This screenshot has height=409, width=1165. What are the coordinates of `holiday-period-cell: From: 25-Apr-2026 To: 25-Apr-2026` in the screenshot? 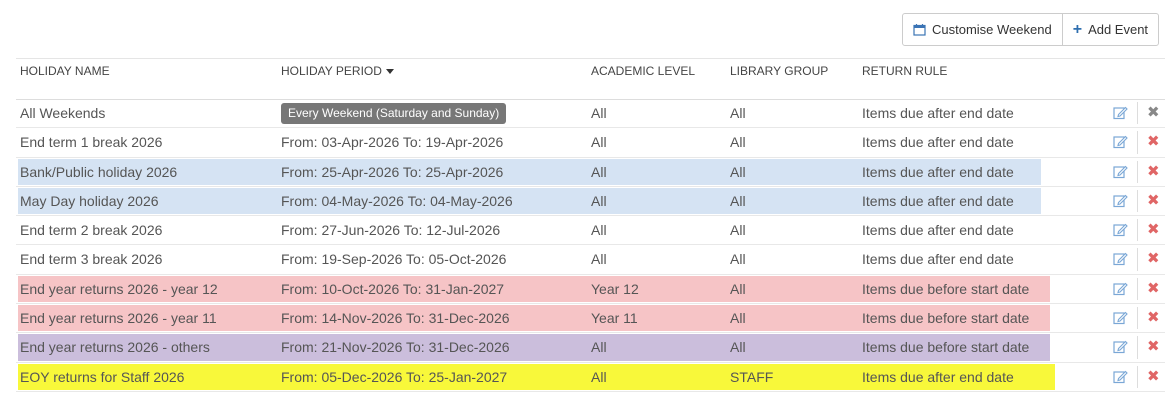 It's located at (392, 171).